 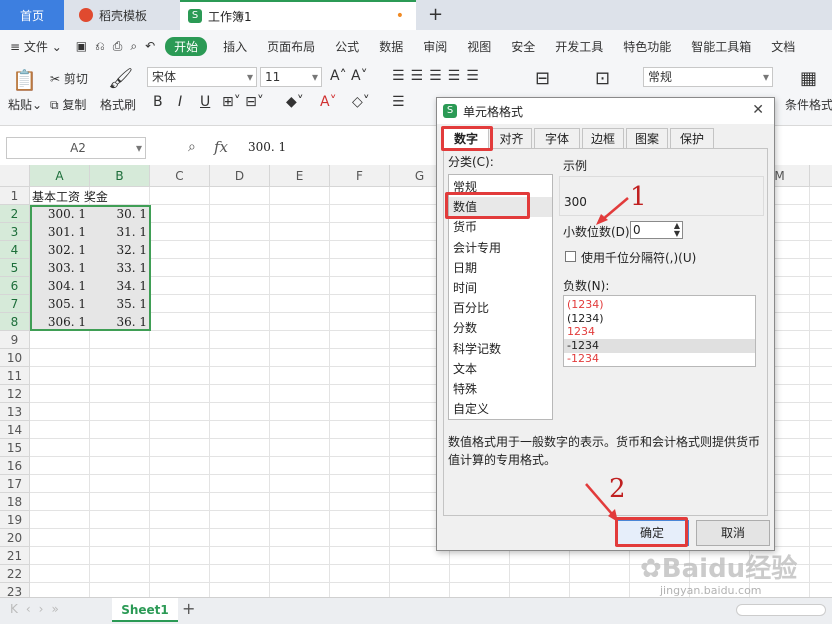 I want to click on add-sheet-button: +, so click(x=188, y=608).